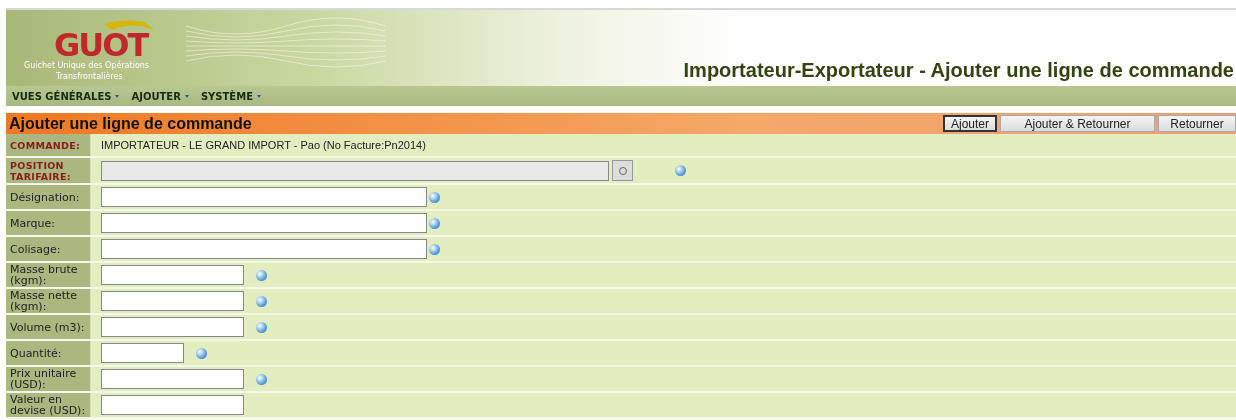 The image size is (1236, 420). What do you see at coordinates (959, 71) in the screenshot?
I see `page-title: Importateur-Exportateur - Ajouter une ligne de commande` at bounding box center [959, 71].